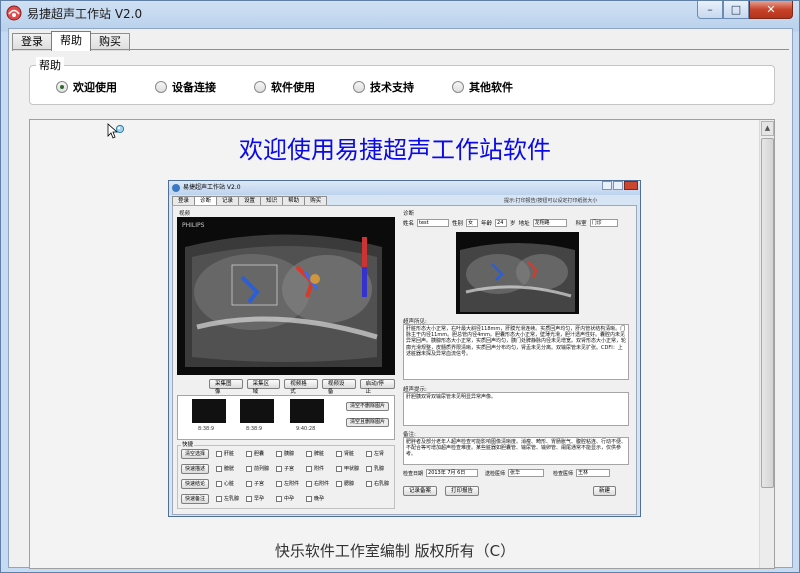 This screenshot has width=800, height=573. I want to click on help-groupbox: 帮助 欢迎使用 设备连接 软件使用 技术支持 其他软件, so click(402, 81).